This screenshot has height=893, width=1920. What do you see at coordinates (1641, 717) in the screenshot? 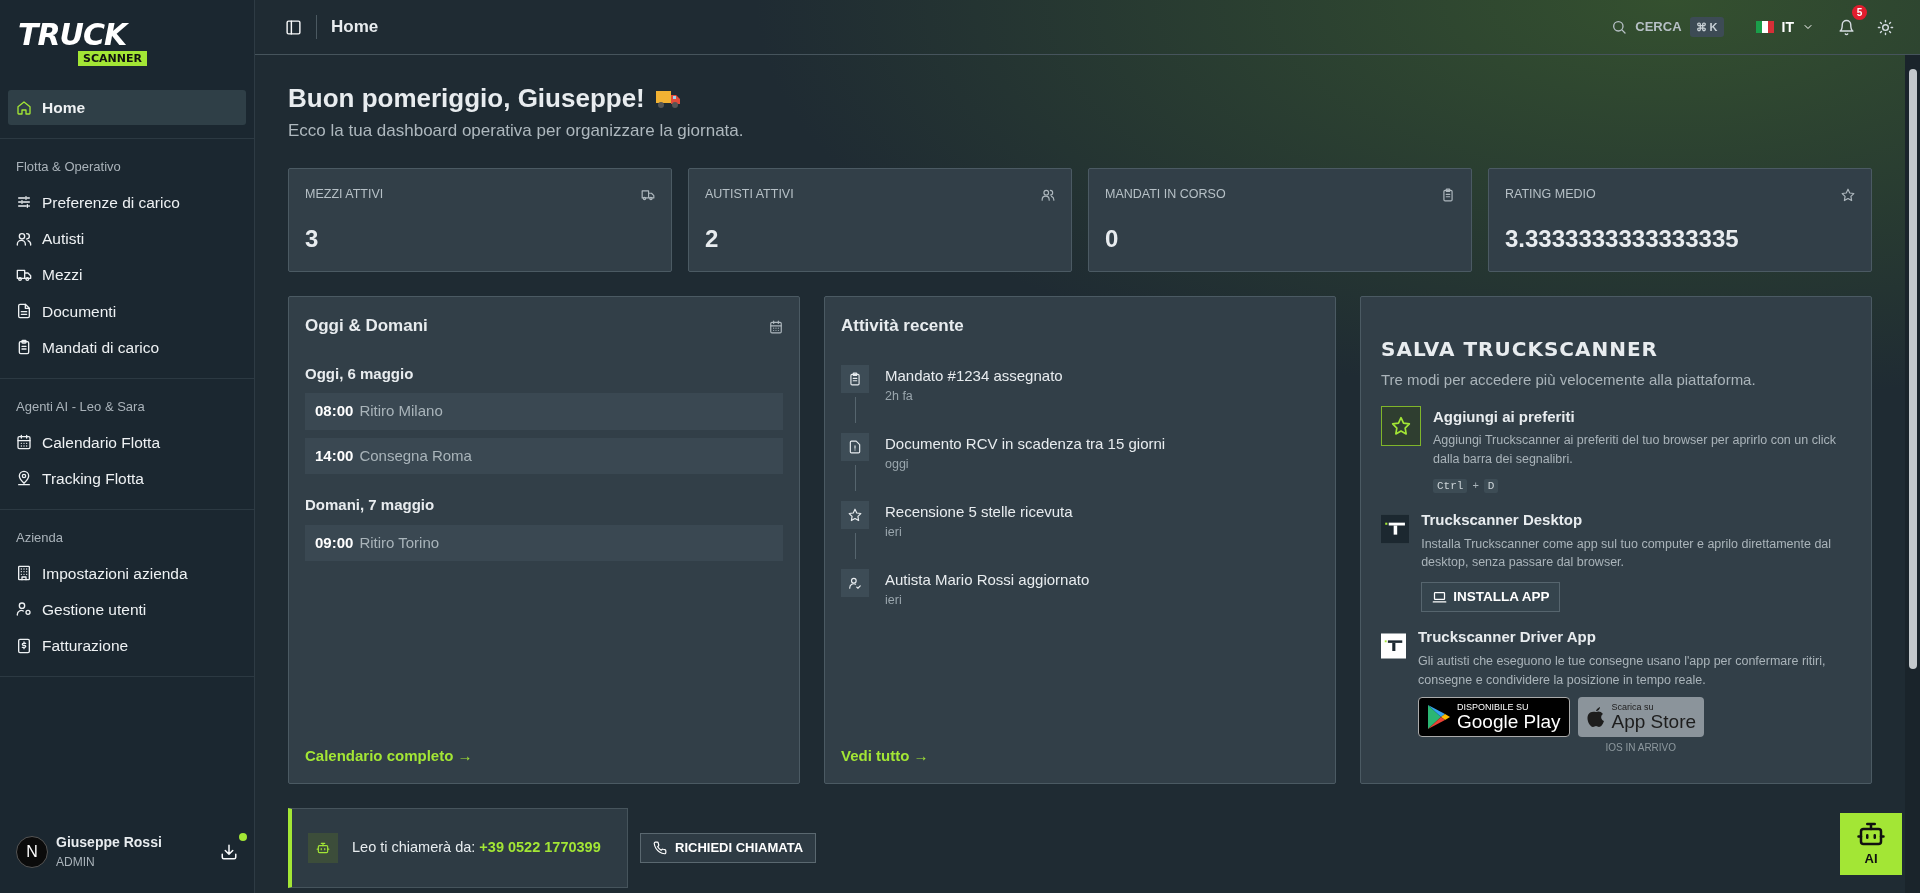
I see `app-store-badge: Scarica su App Store` at bounding box center [1641, 717].